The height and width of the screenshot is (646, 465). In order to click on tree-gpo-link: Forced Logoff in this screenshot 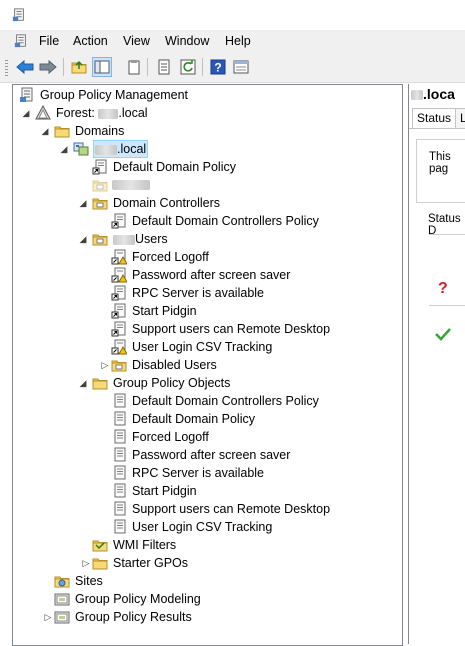, I will do `click(160, 257)`.